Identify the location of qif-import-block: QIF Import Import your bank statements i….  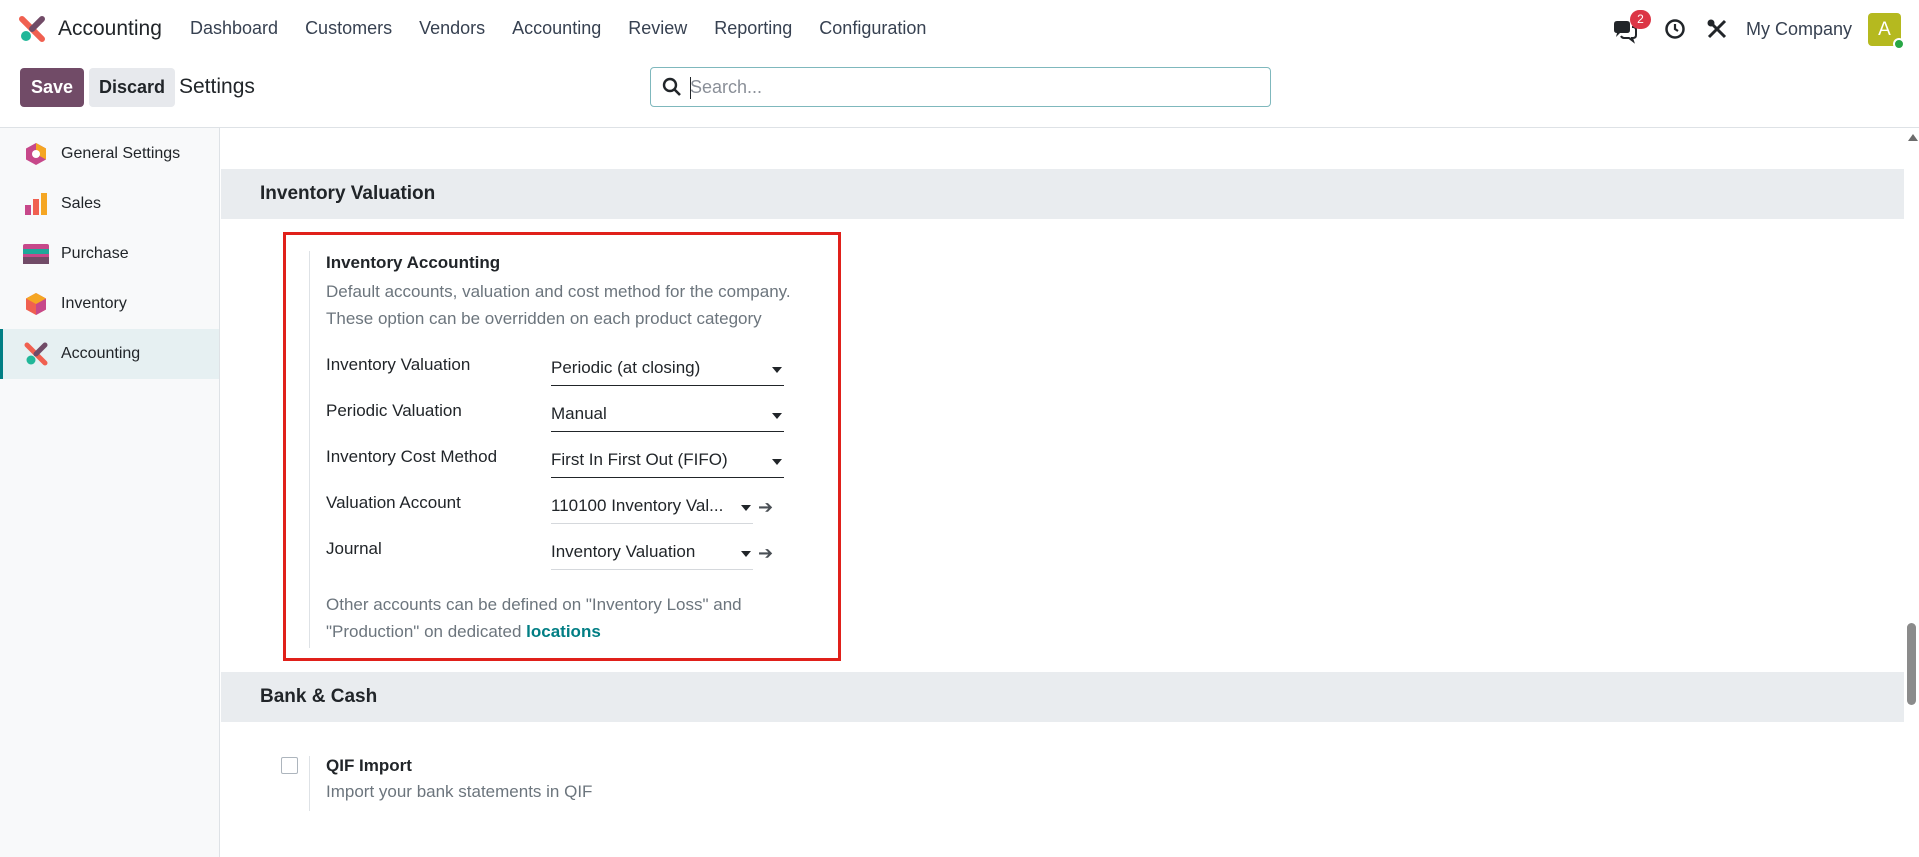
(559, 783).